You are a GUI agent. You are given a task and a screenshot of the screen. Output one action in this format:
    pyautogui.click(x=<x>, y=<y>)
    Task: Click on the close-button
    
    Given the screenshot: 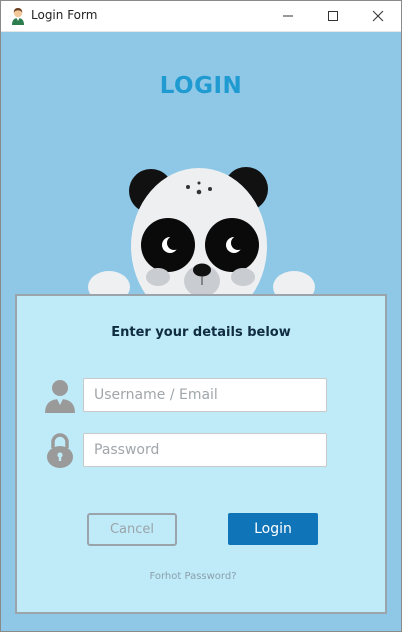 What is the action you would take?
    pyautogui.click(x=378, y=16)
    